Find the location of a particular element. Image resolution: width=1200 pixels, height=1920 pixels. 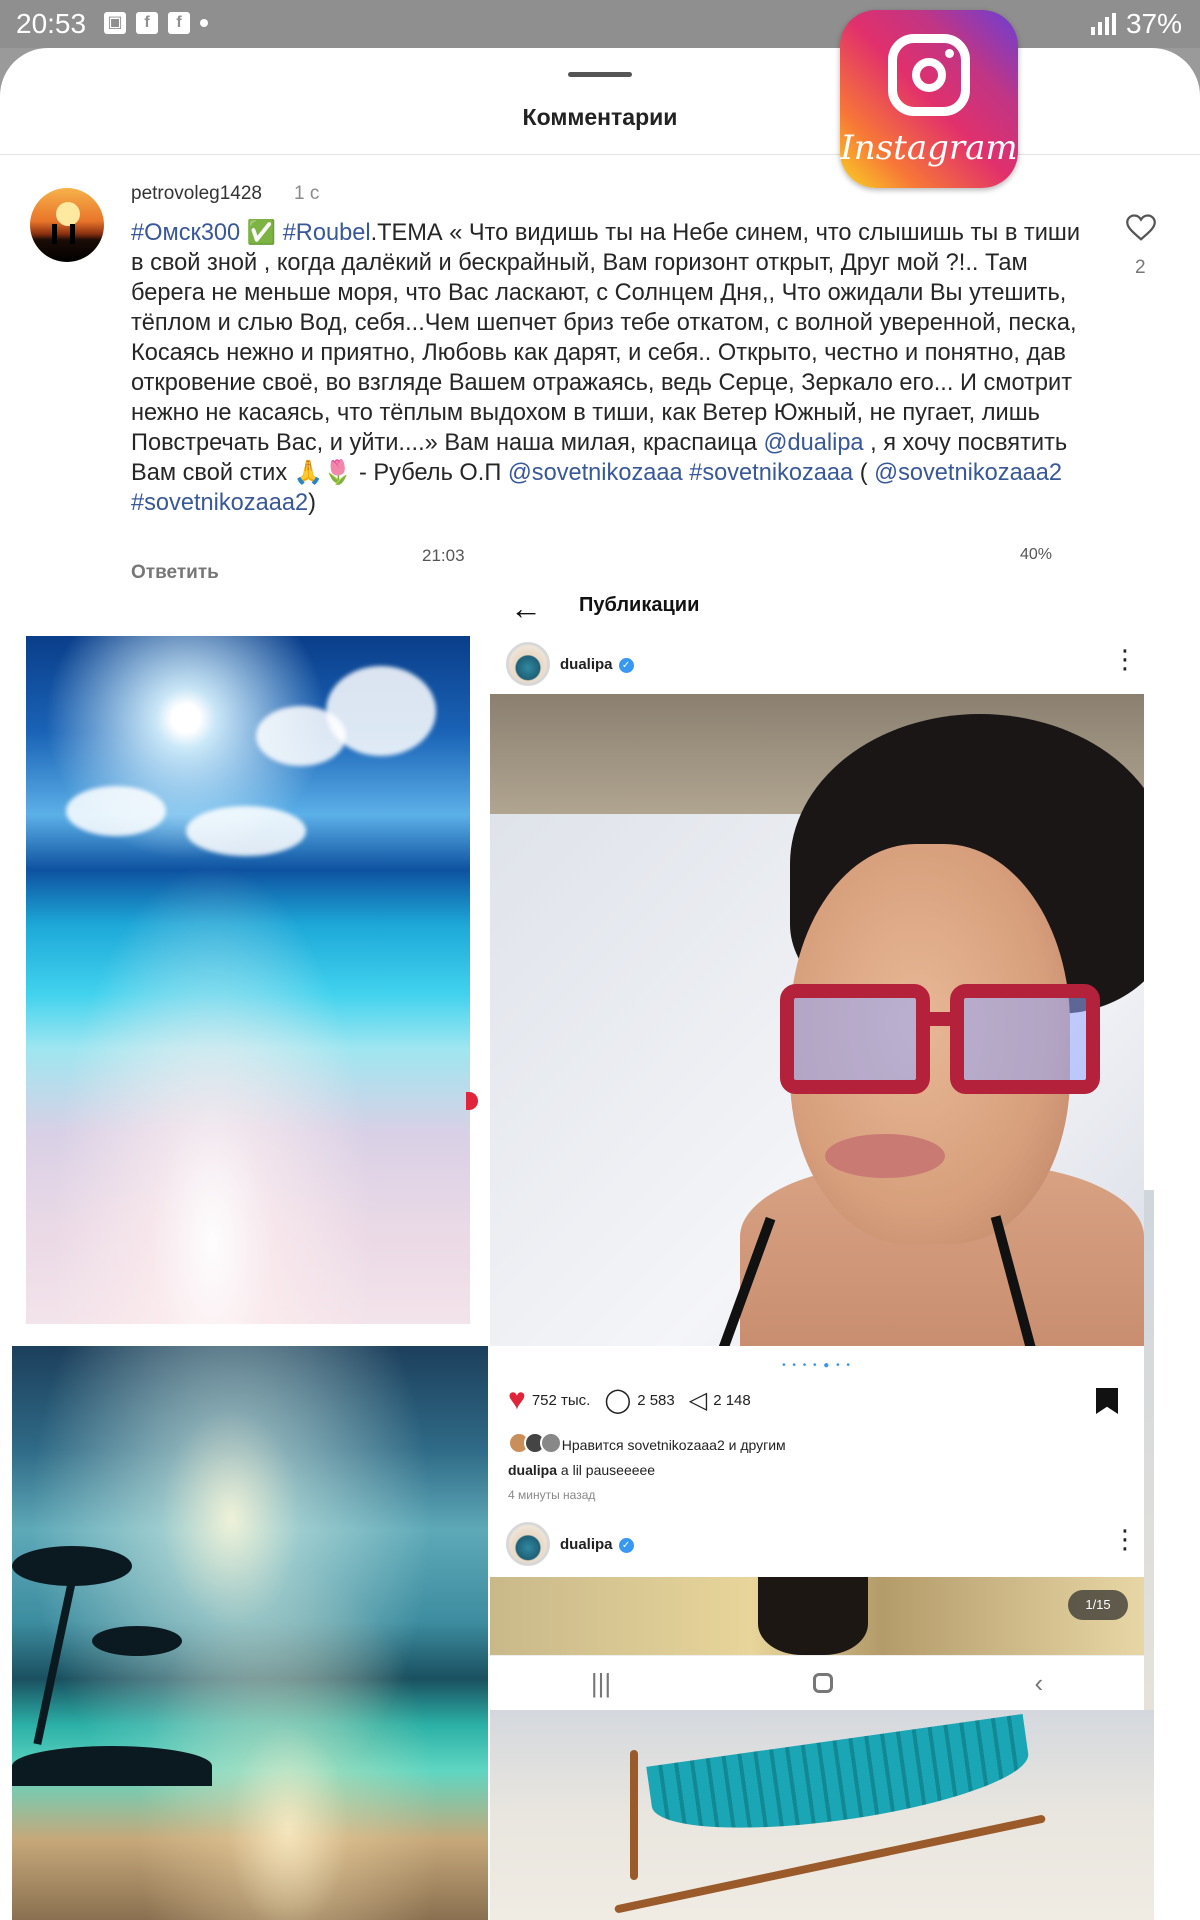

post-caption: dualipa a lil pauseeeee is located at coordinates (581, 1470).